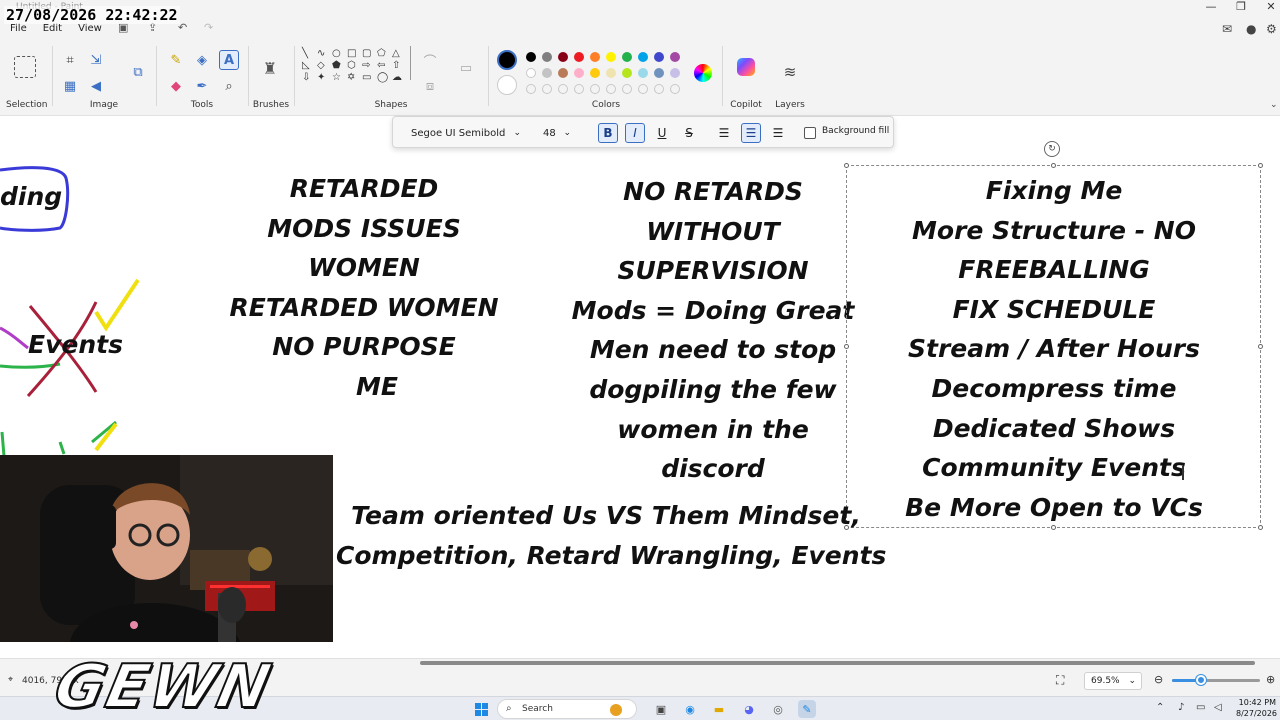 The width and height of the screenshot is (1280, 720). Describe the element at coordinates (1256, 713) in the screenshot. I see `taskbar-date: 8/27/2026` at that location.